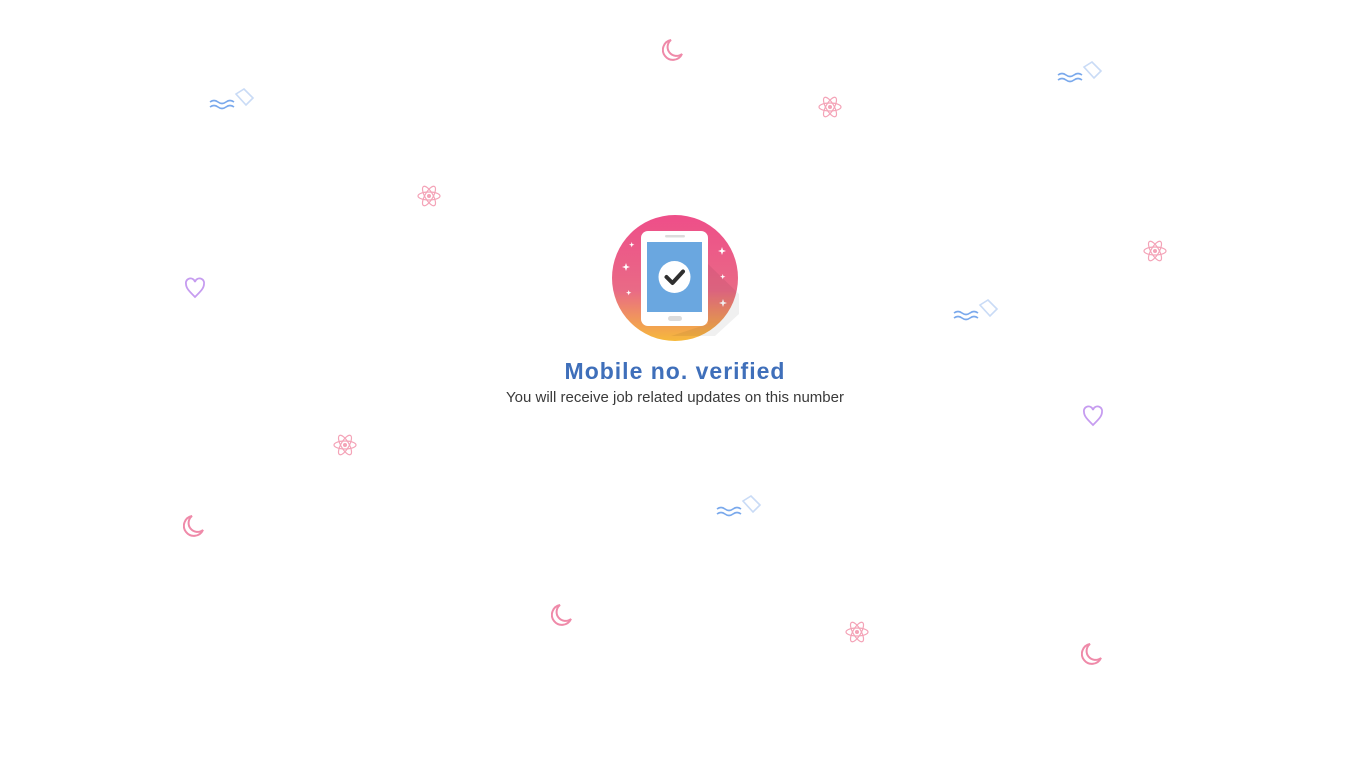 The image size is (1350, 768). Describe the element at coordinates (1093, 416) in the screenshot. I see `heart-icon` at that location.